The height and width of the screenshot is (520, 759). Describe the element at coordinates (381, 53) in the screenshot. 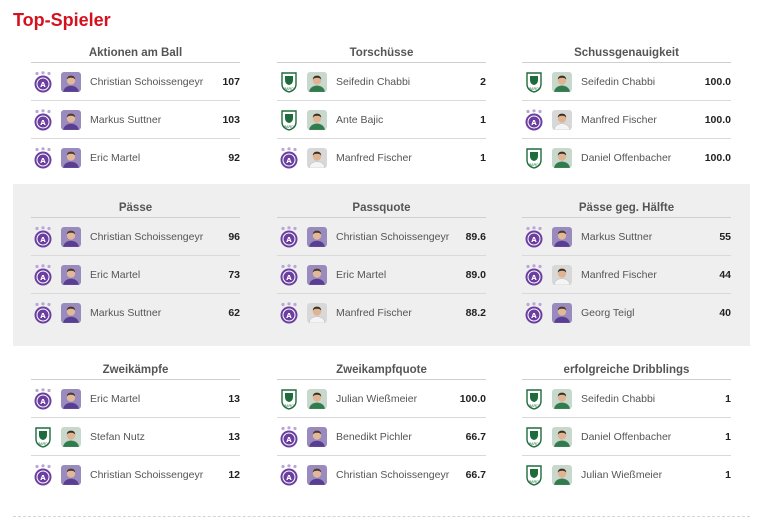

I see `stat-panel-title: Torschüsse` at that location.